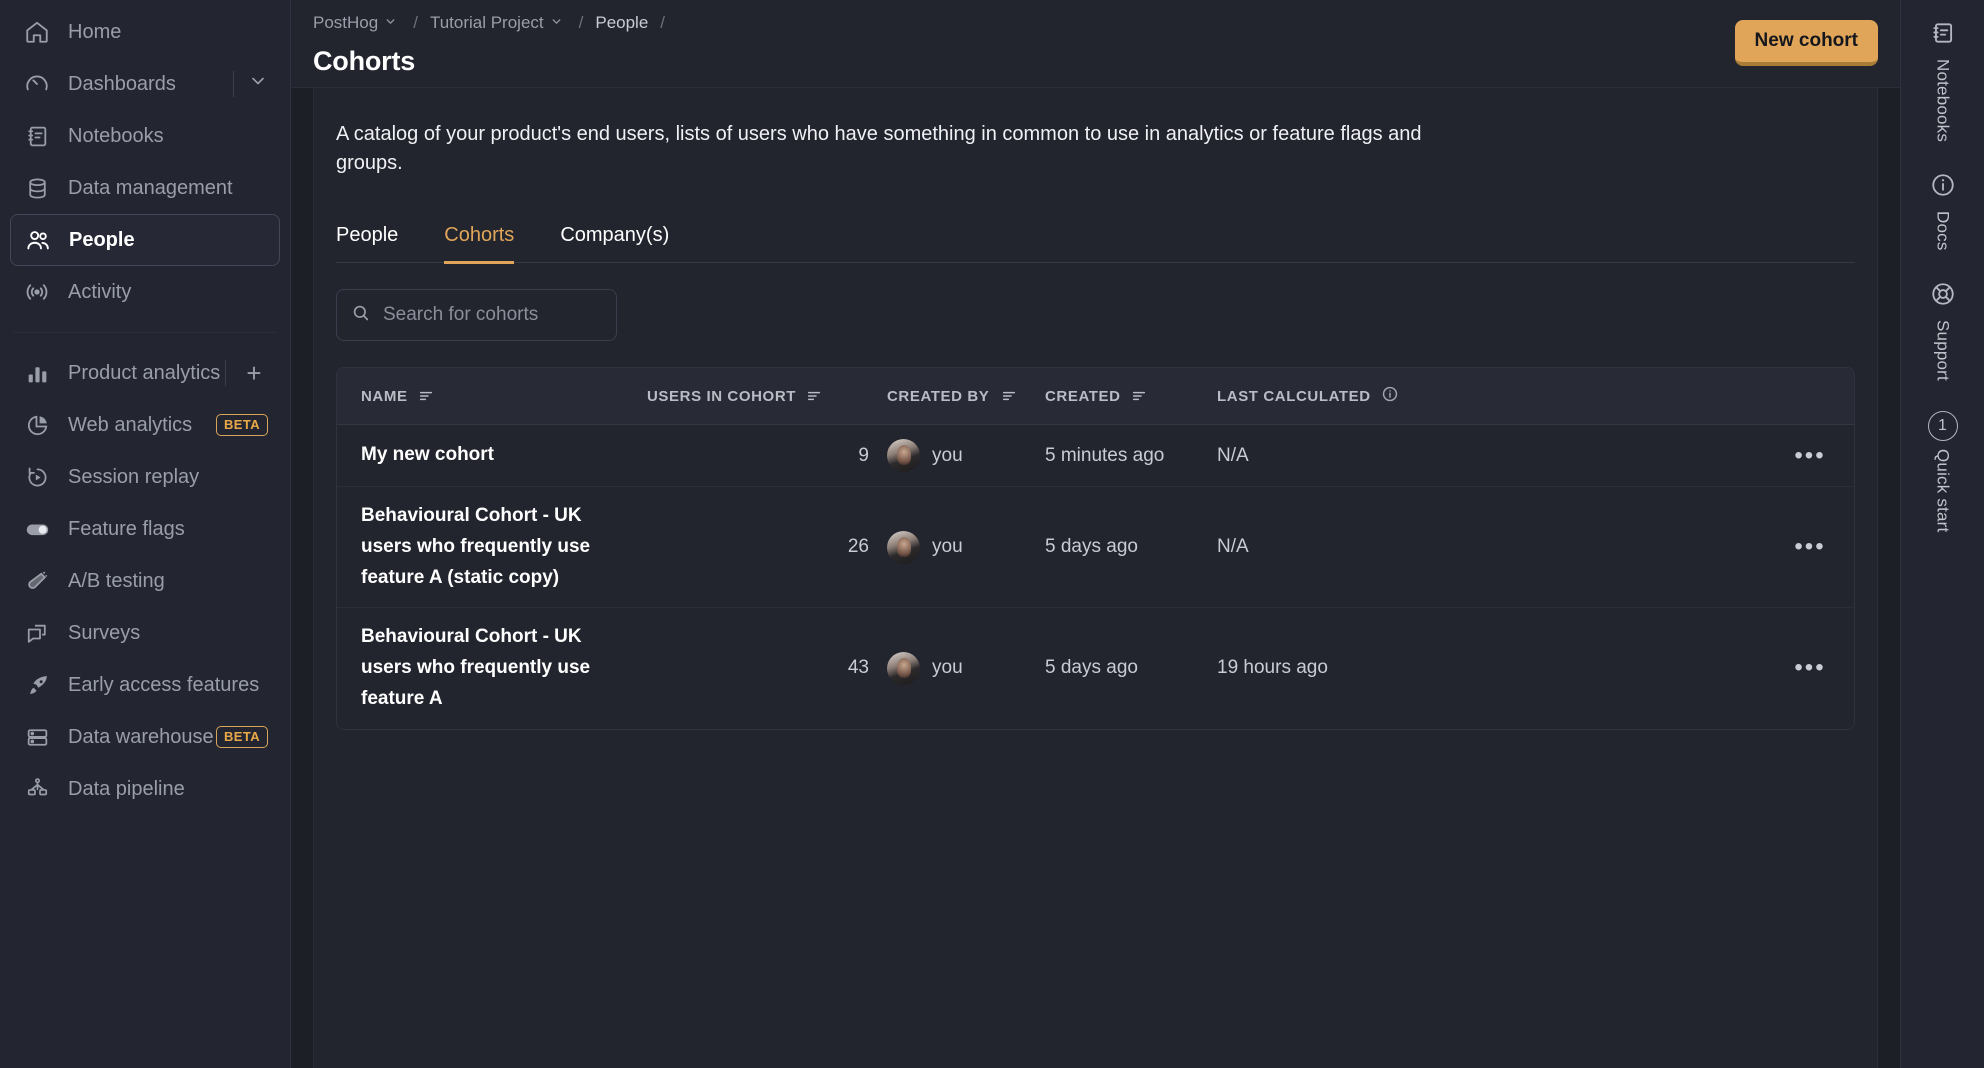 The height and width of the screenshot is (1068, 1984). Describe the element at coordinates (1943, 296) in the screenshot. I see `lifebuoy-icon` at that location.